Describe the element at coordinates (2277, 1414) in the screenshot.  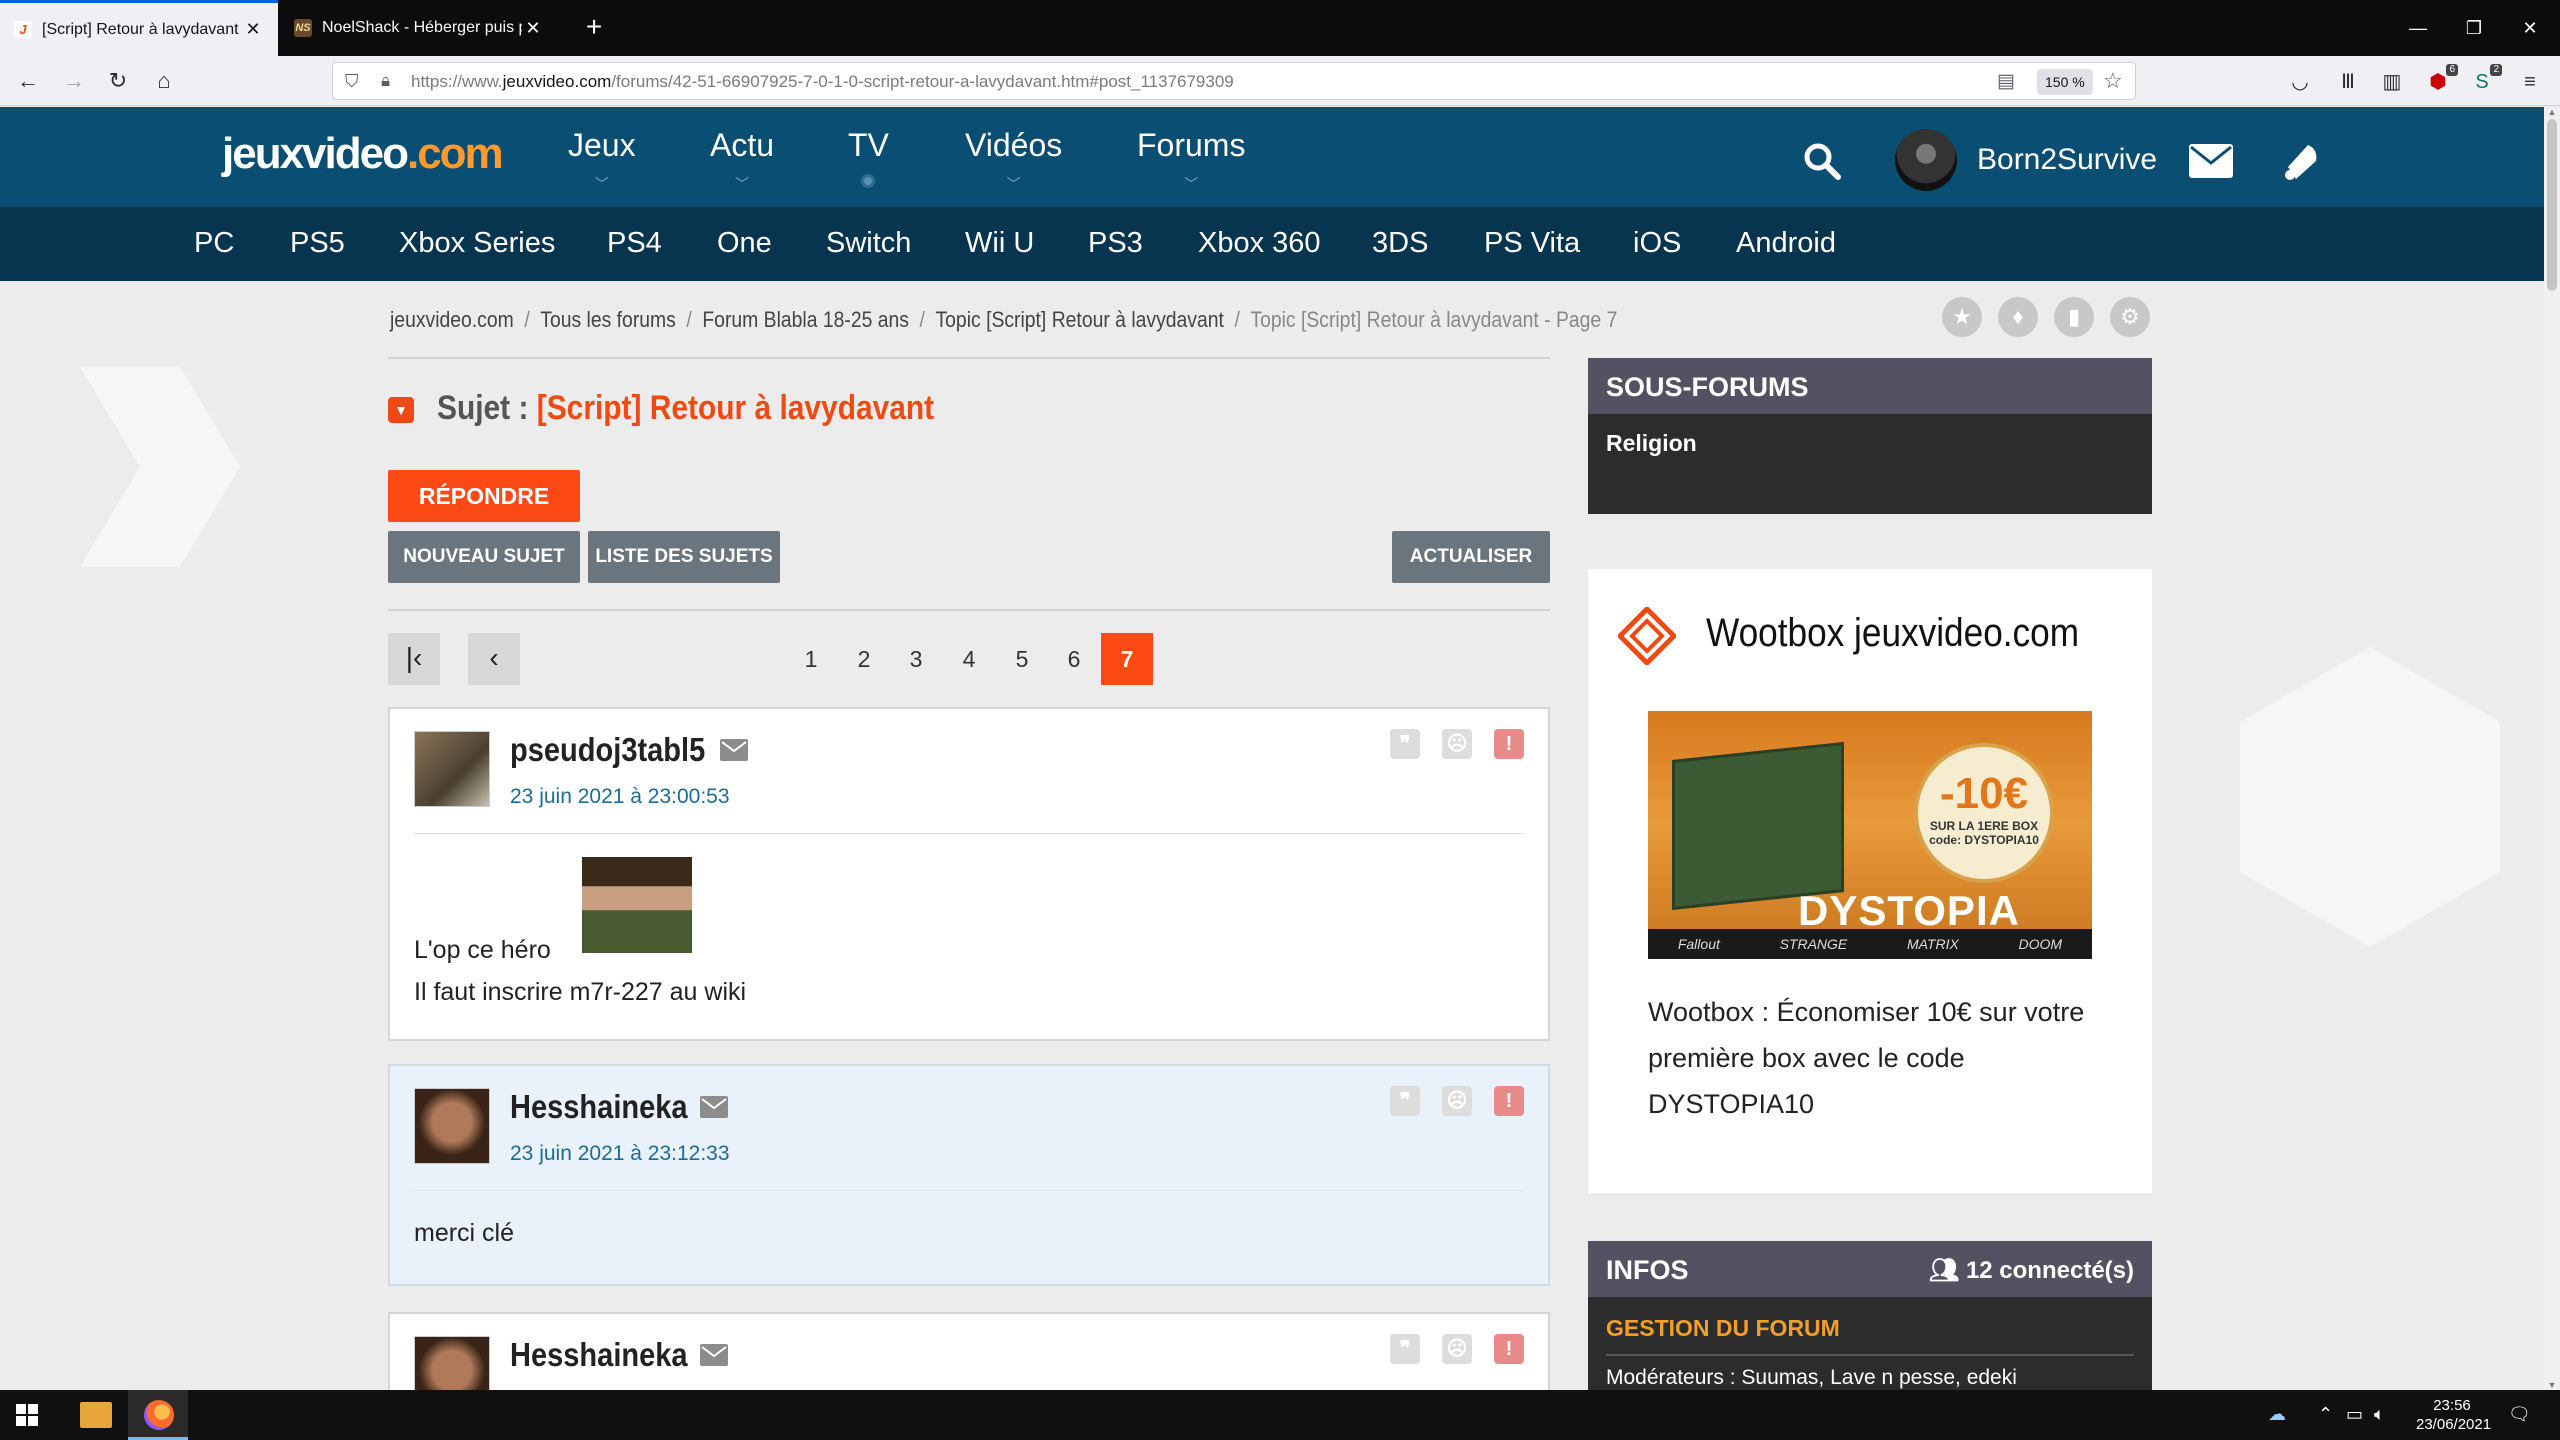
I see `onedrive-icon: ☁` at that location.